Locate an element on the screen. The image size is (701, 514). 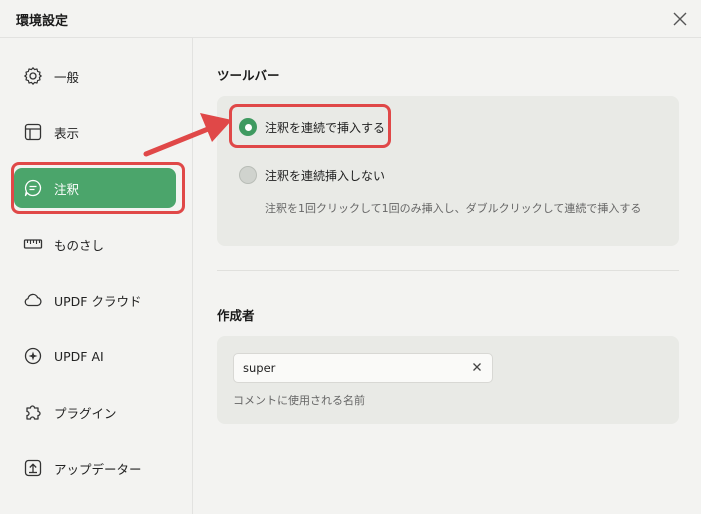
sidebar-item-label: プラグイン is located at coordinates (85, 413).